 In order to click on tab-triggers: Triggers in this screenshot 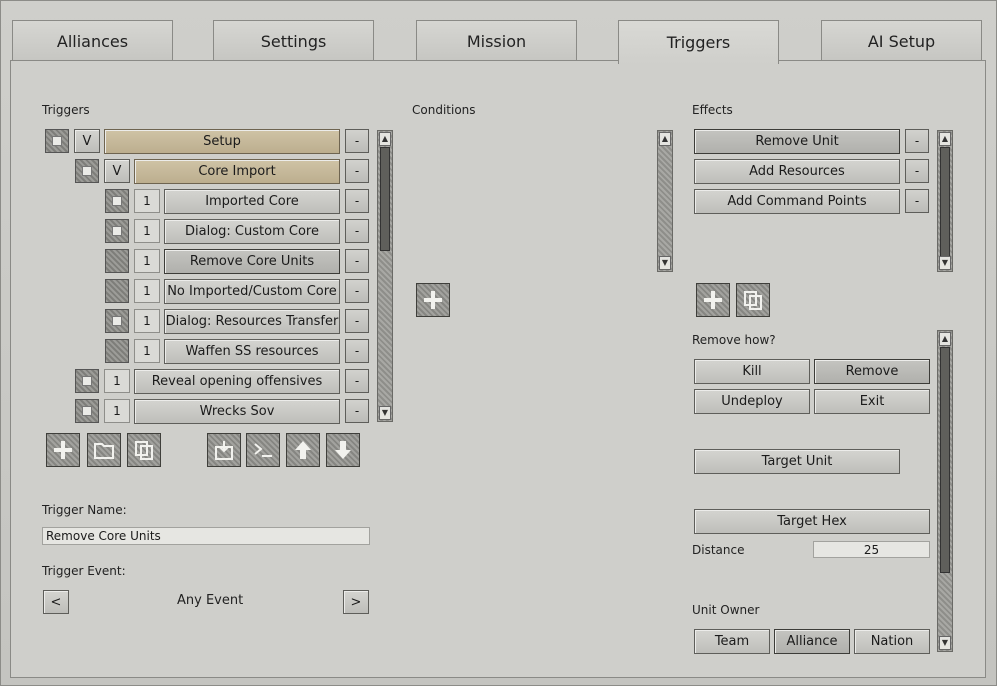, I will do `click(698, 42)`.